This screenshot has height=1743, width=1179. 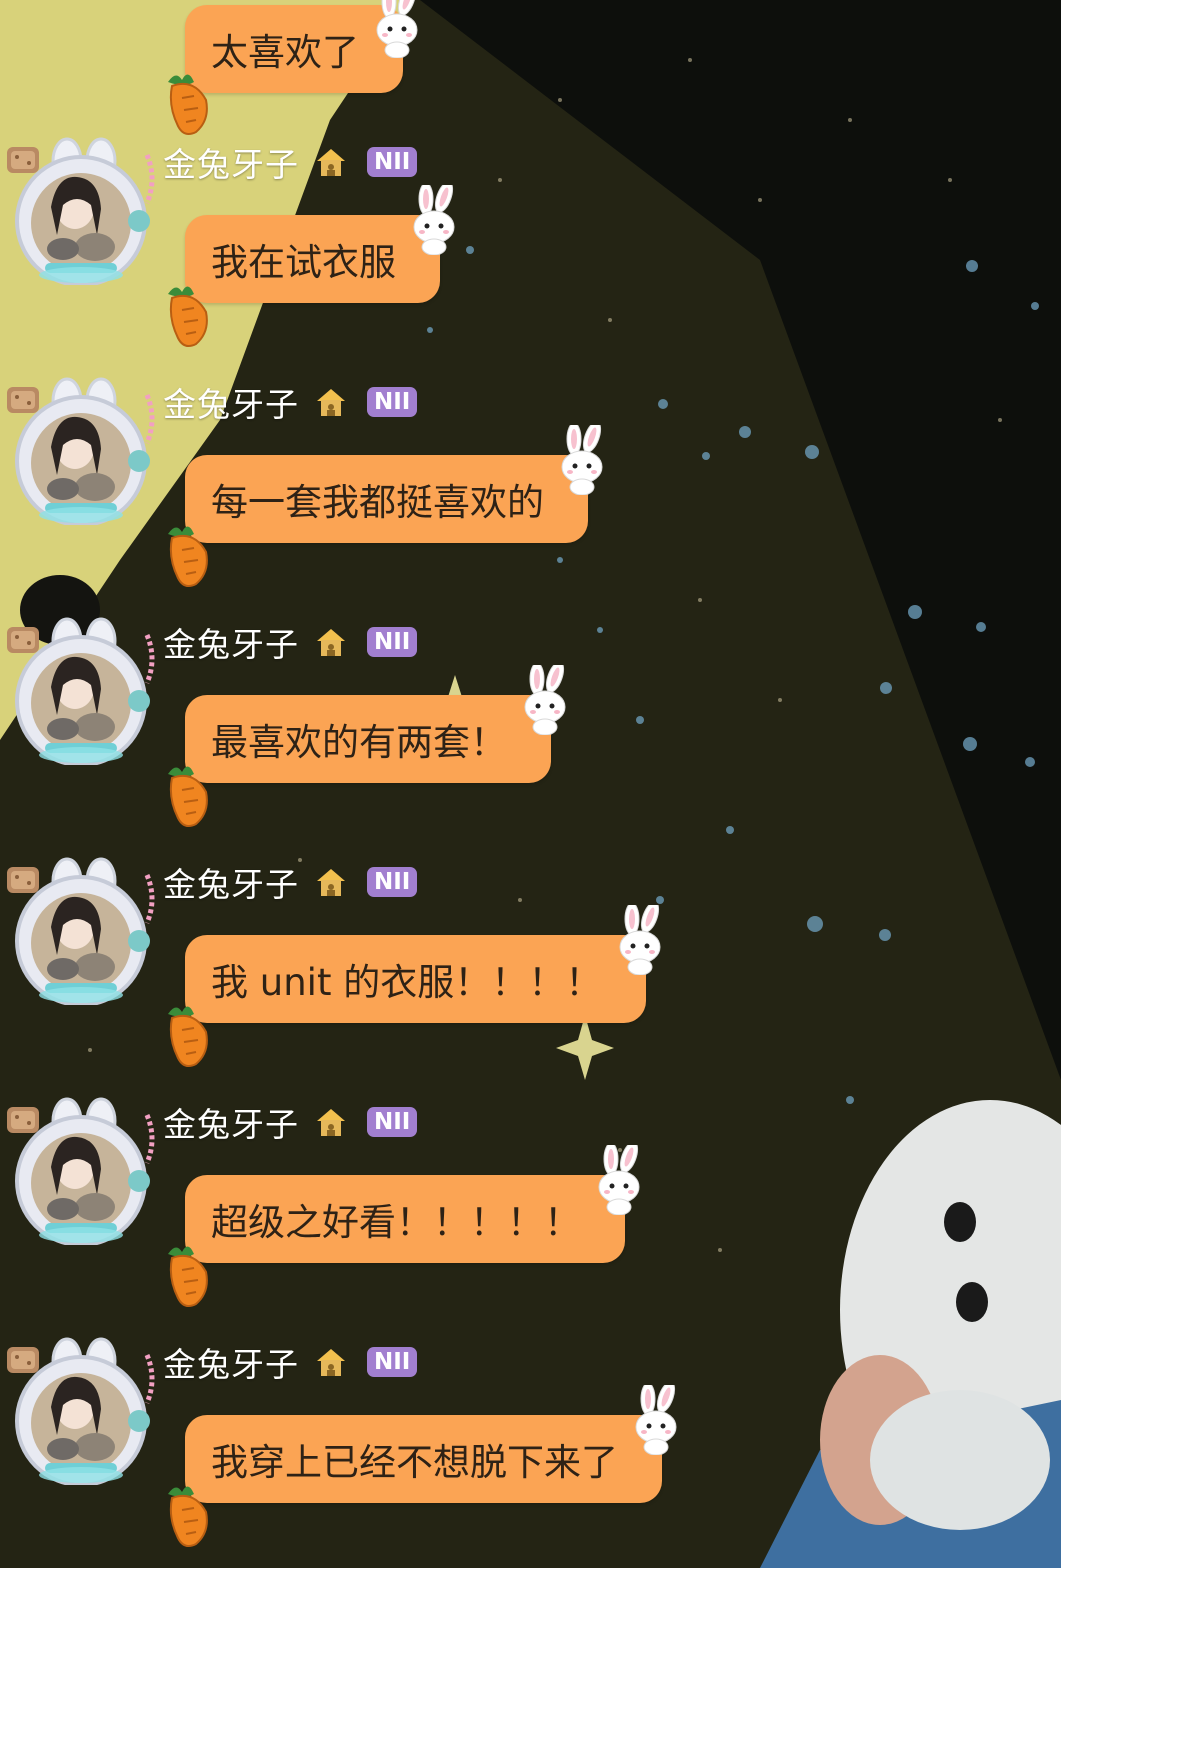 I want to click on message-bubble: 我在试衣服, so click(x=312, y=259).